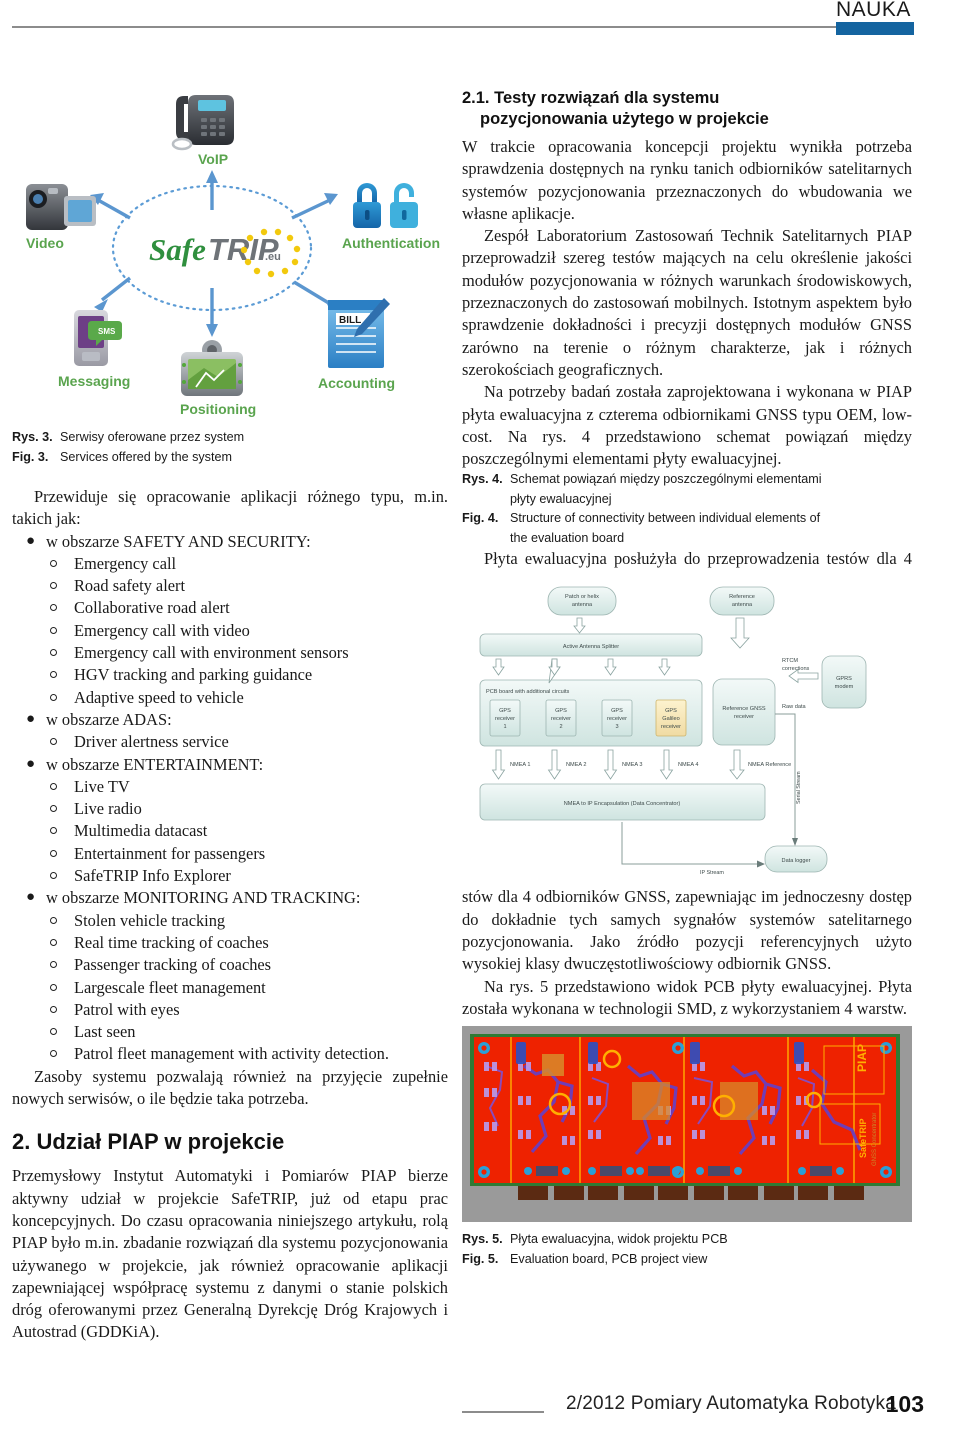  Describe the element at coordinates (203, 898) in the screenshot. I see `group-title: w obszarze MONITORING AND TRACKING:` at that location.